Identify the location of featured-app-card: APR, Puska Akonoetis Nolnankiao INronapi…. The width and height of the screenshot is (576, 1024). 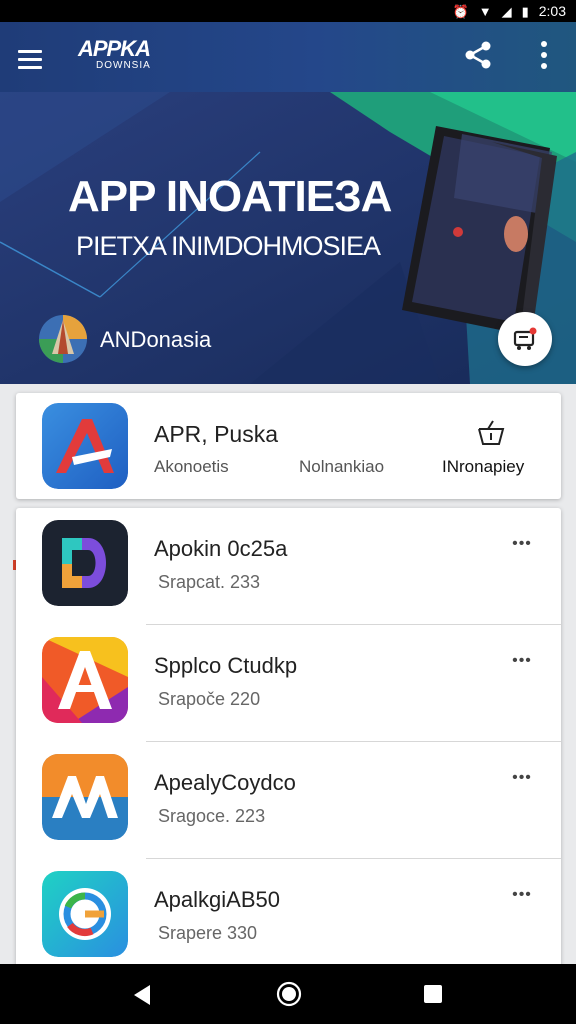
(288, 446).